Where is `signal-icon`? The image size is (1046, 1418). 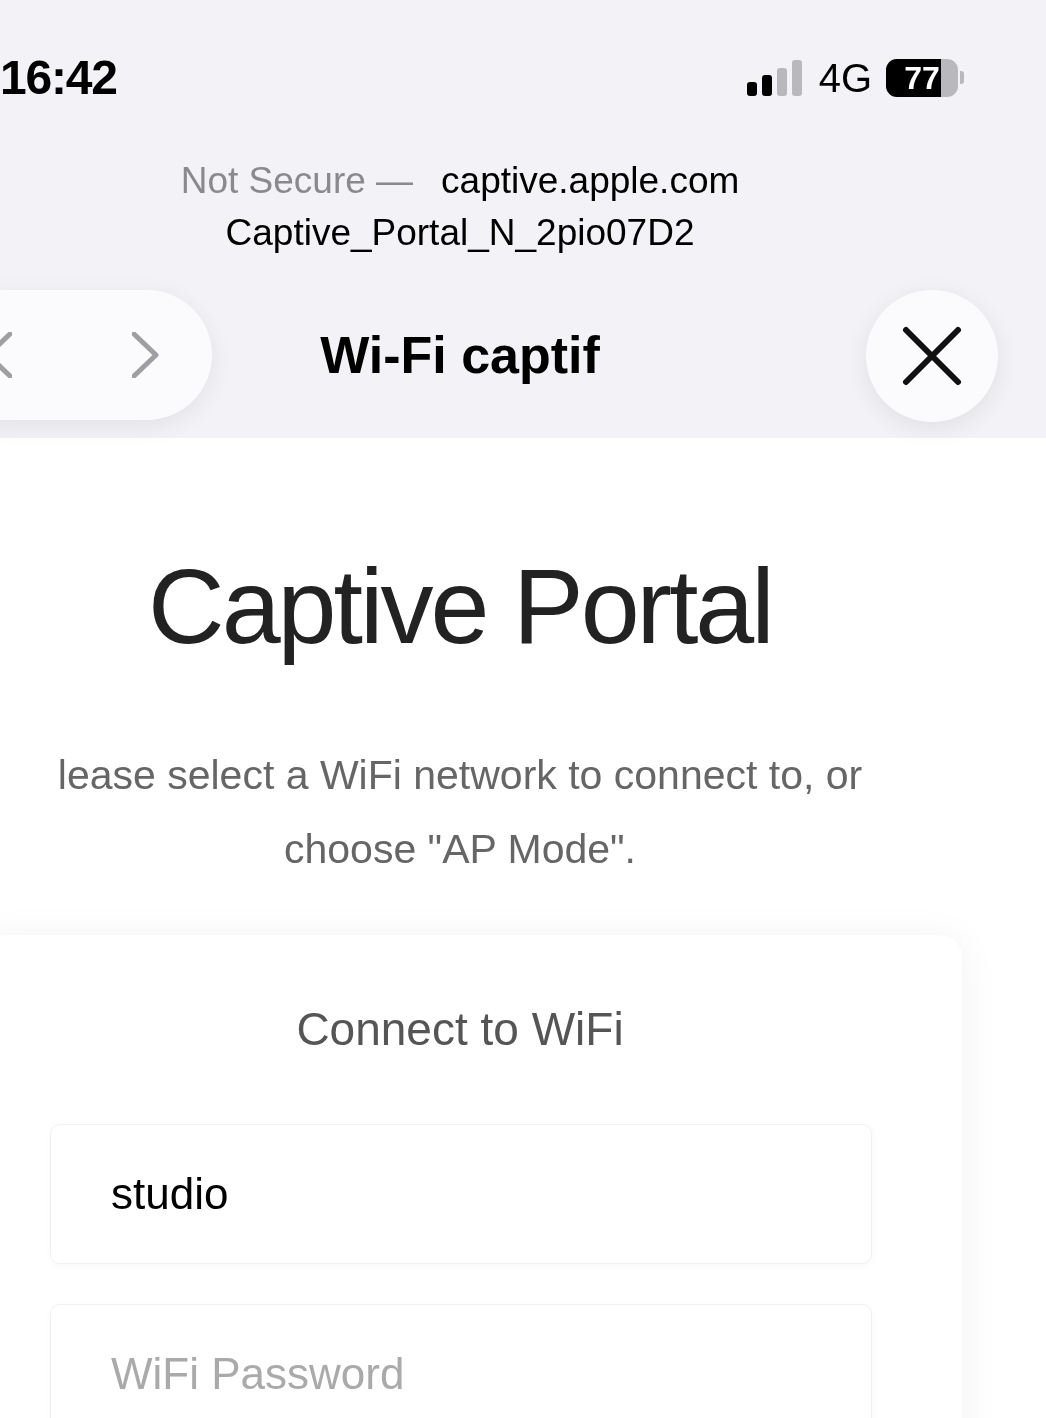
signal-icon is located at coordinates (775, 77).